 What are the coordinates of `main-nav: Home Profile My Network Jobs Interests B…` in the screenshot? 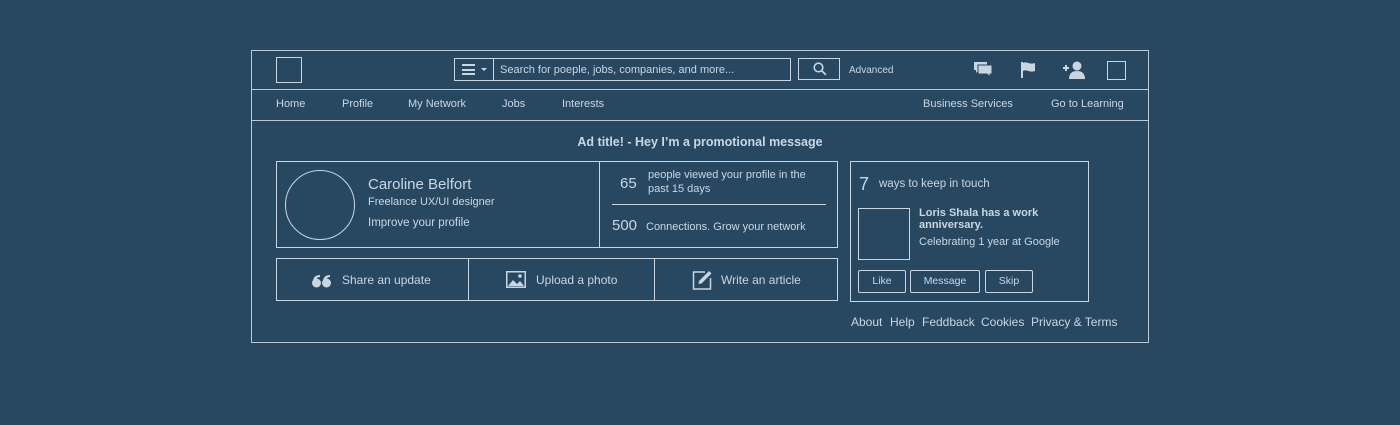 It's located at (700, 105).